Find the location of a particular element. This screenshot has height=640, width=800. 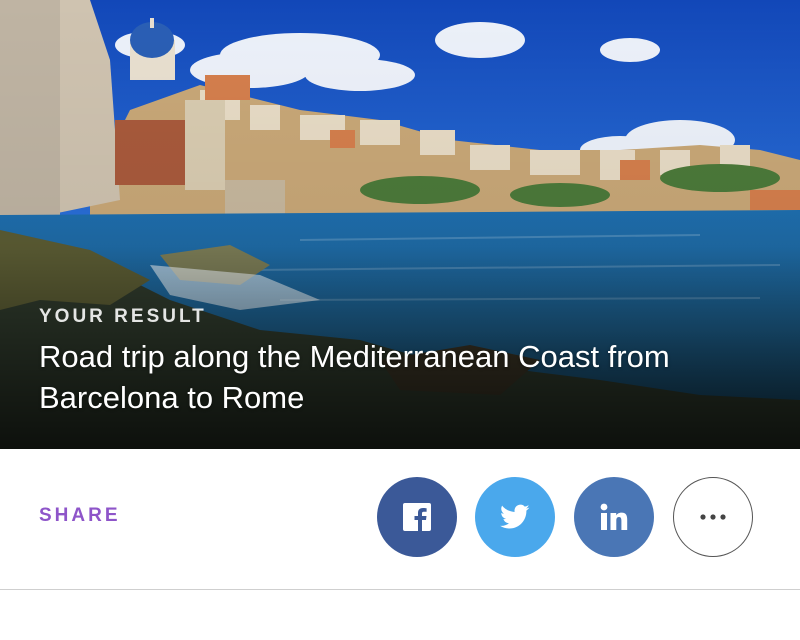

more-dots-icon is located at coordinates (713, 517).